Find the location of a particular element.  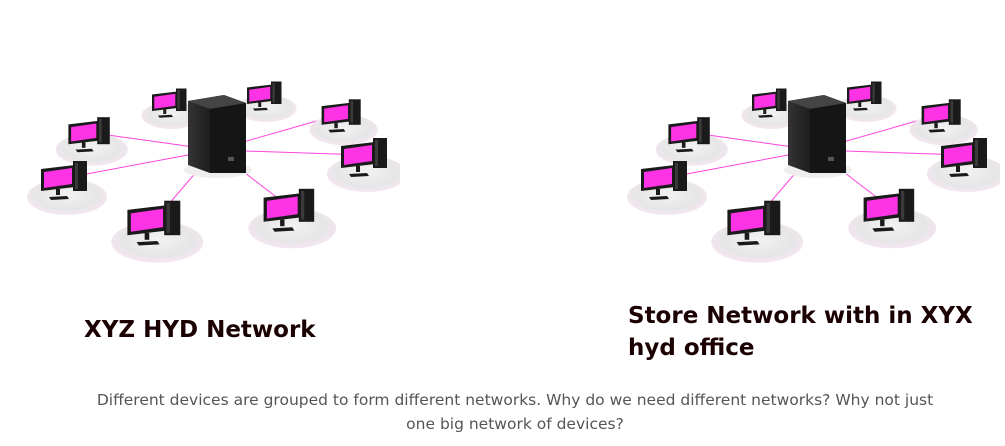

network-title-xyz-hyd: XYZ HYD Network is located at coordinates (200, 330).